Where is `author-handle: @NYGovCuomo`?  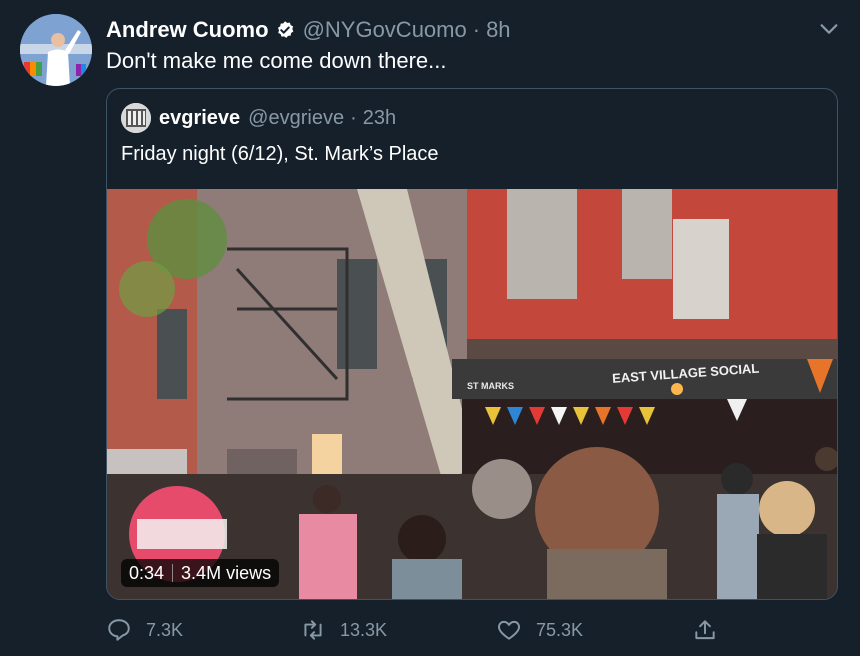
author-handle: @NYGovCuomo is located at coordinates (385, 30).